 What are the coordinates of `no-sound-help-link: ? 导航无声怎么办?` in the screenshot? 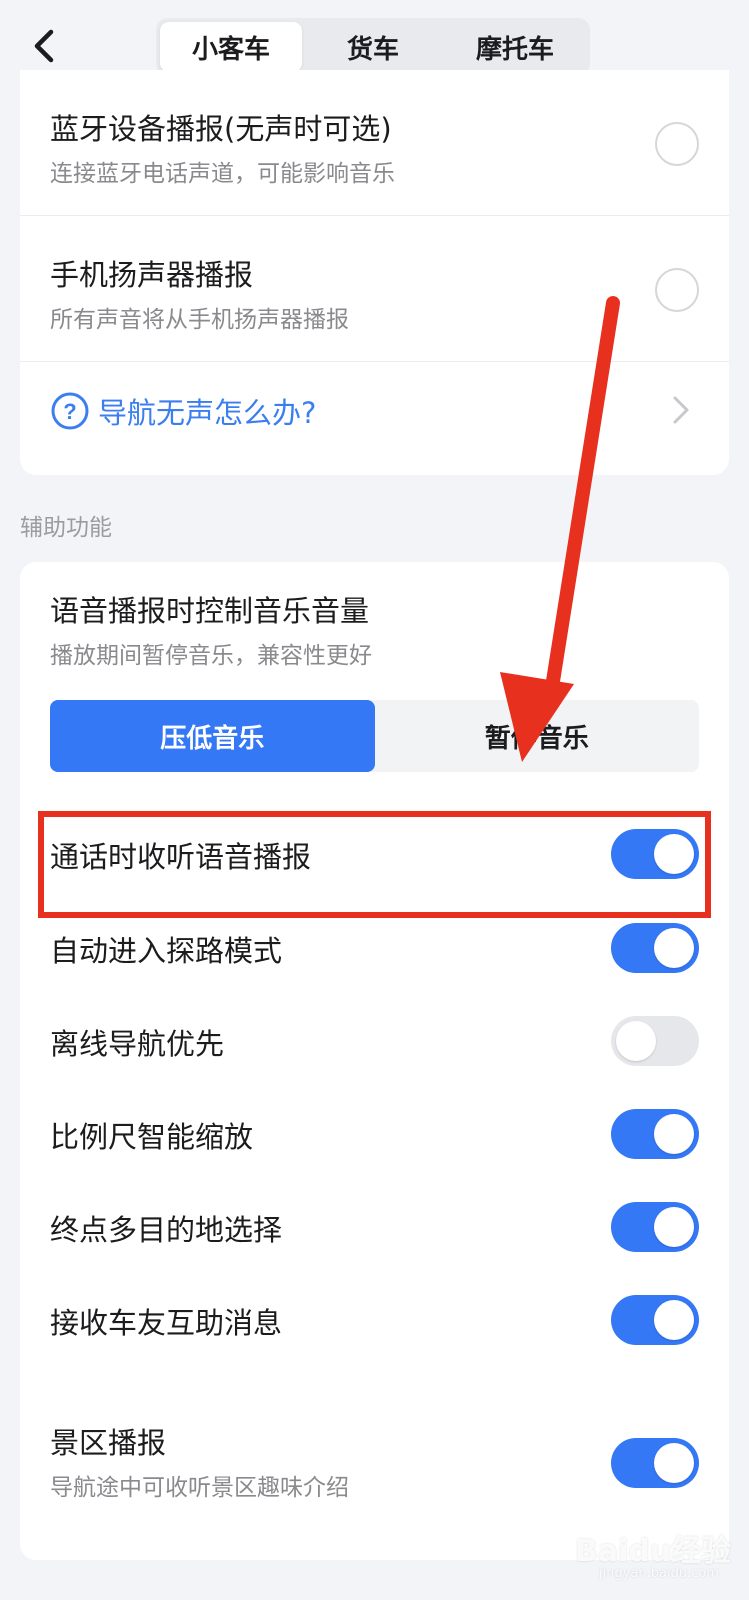 It's located at (183, 411).